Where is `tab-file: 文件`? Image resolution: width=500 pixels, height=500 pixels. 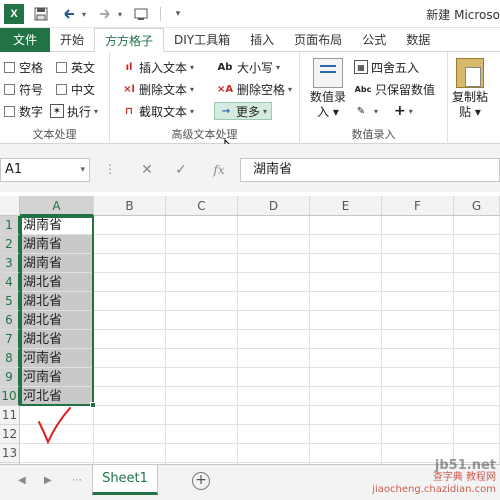 tab-file: 文件 is located at coordinates (25, 40).